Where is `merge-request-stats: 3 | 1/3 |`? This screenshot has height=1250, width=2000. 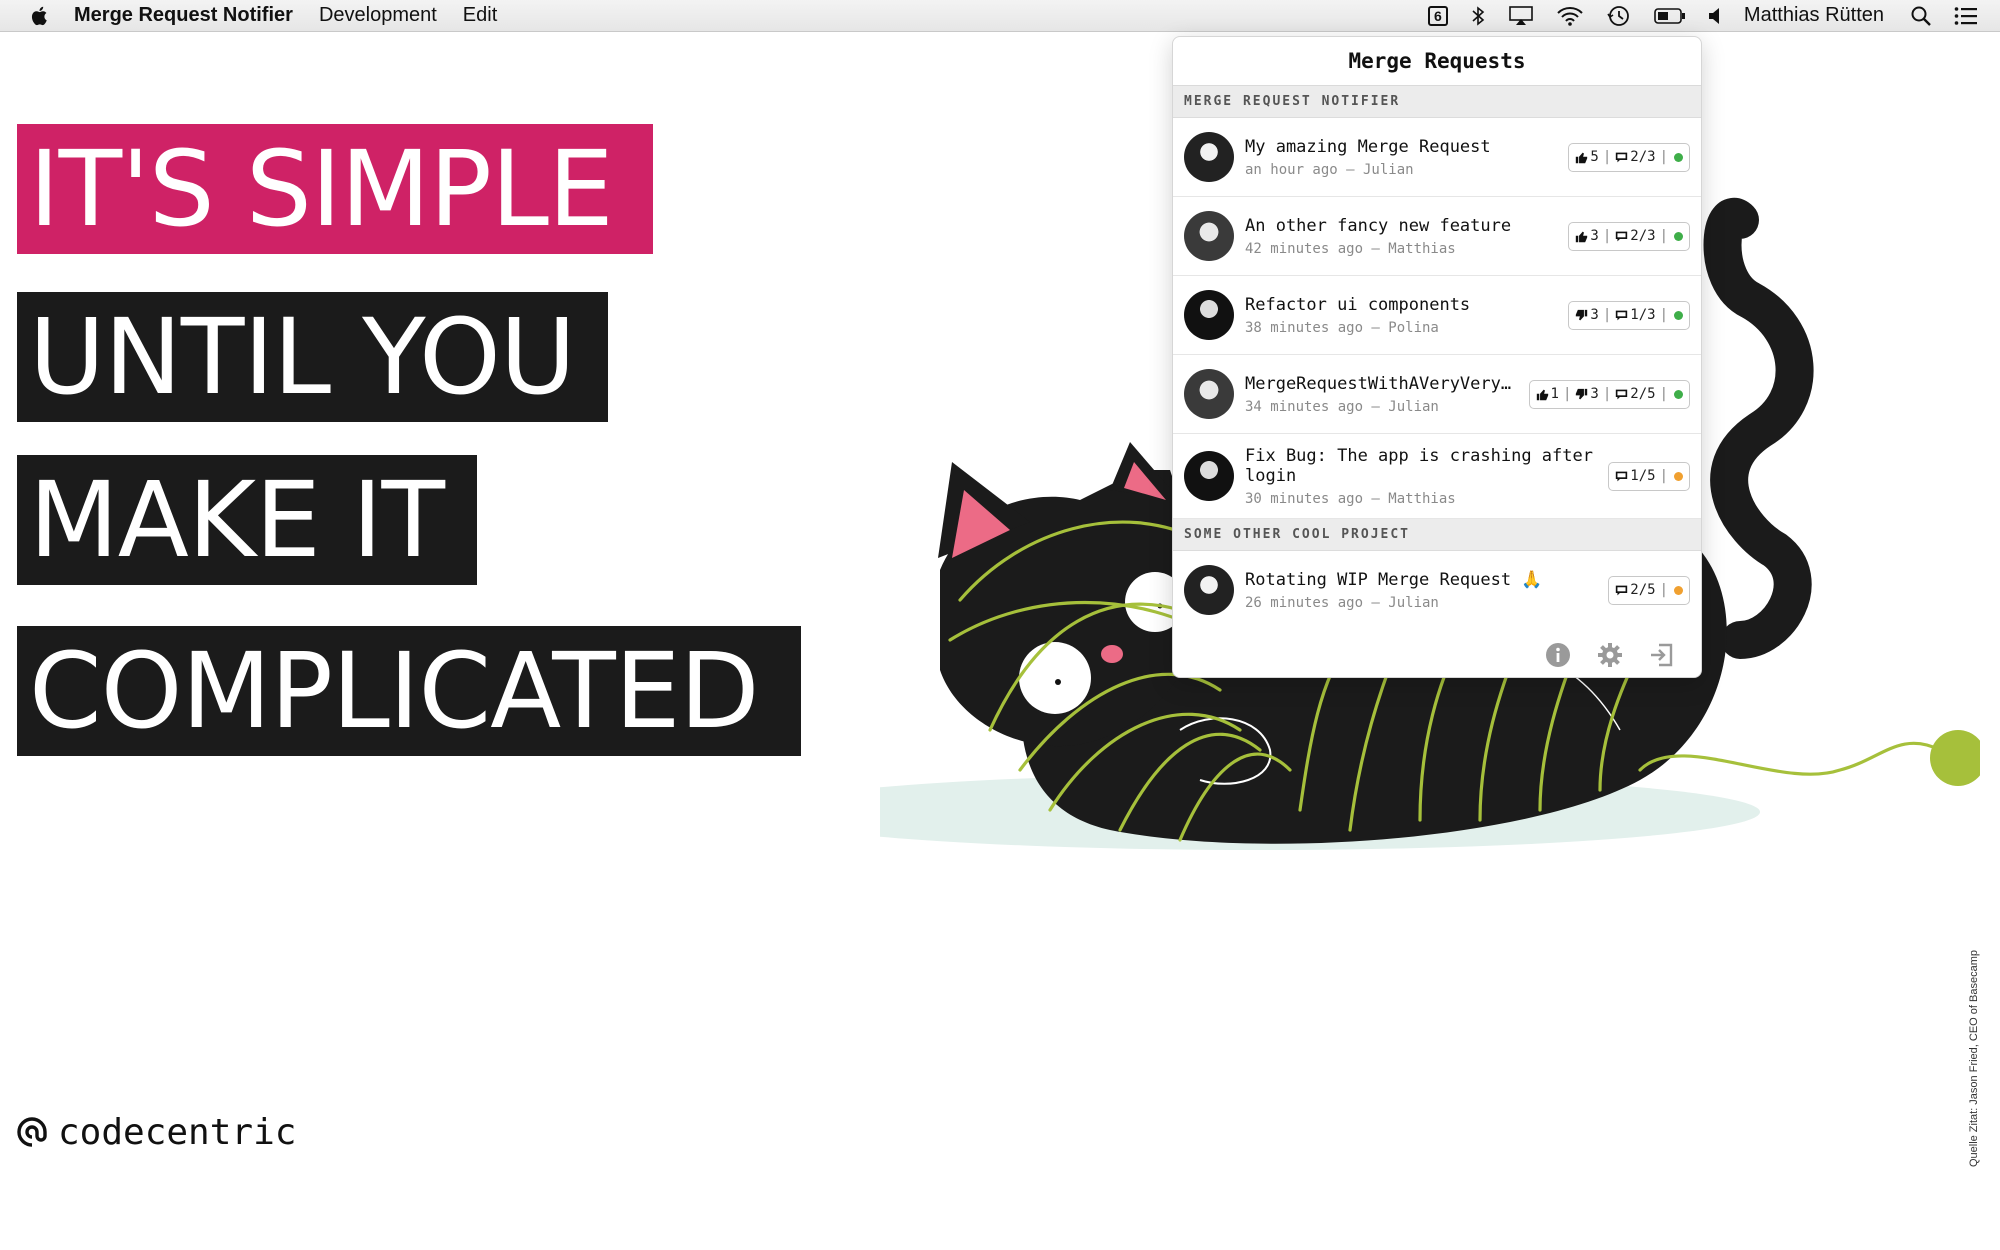
merge-request-stats: 3 | 1/3 | is located at coordinates (1629, 315).